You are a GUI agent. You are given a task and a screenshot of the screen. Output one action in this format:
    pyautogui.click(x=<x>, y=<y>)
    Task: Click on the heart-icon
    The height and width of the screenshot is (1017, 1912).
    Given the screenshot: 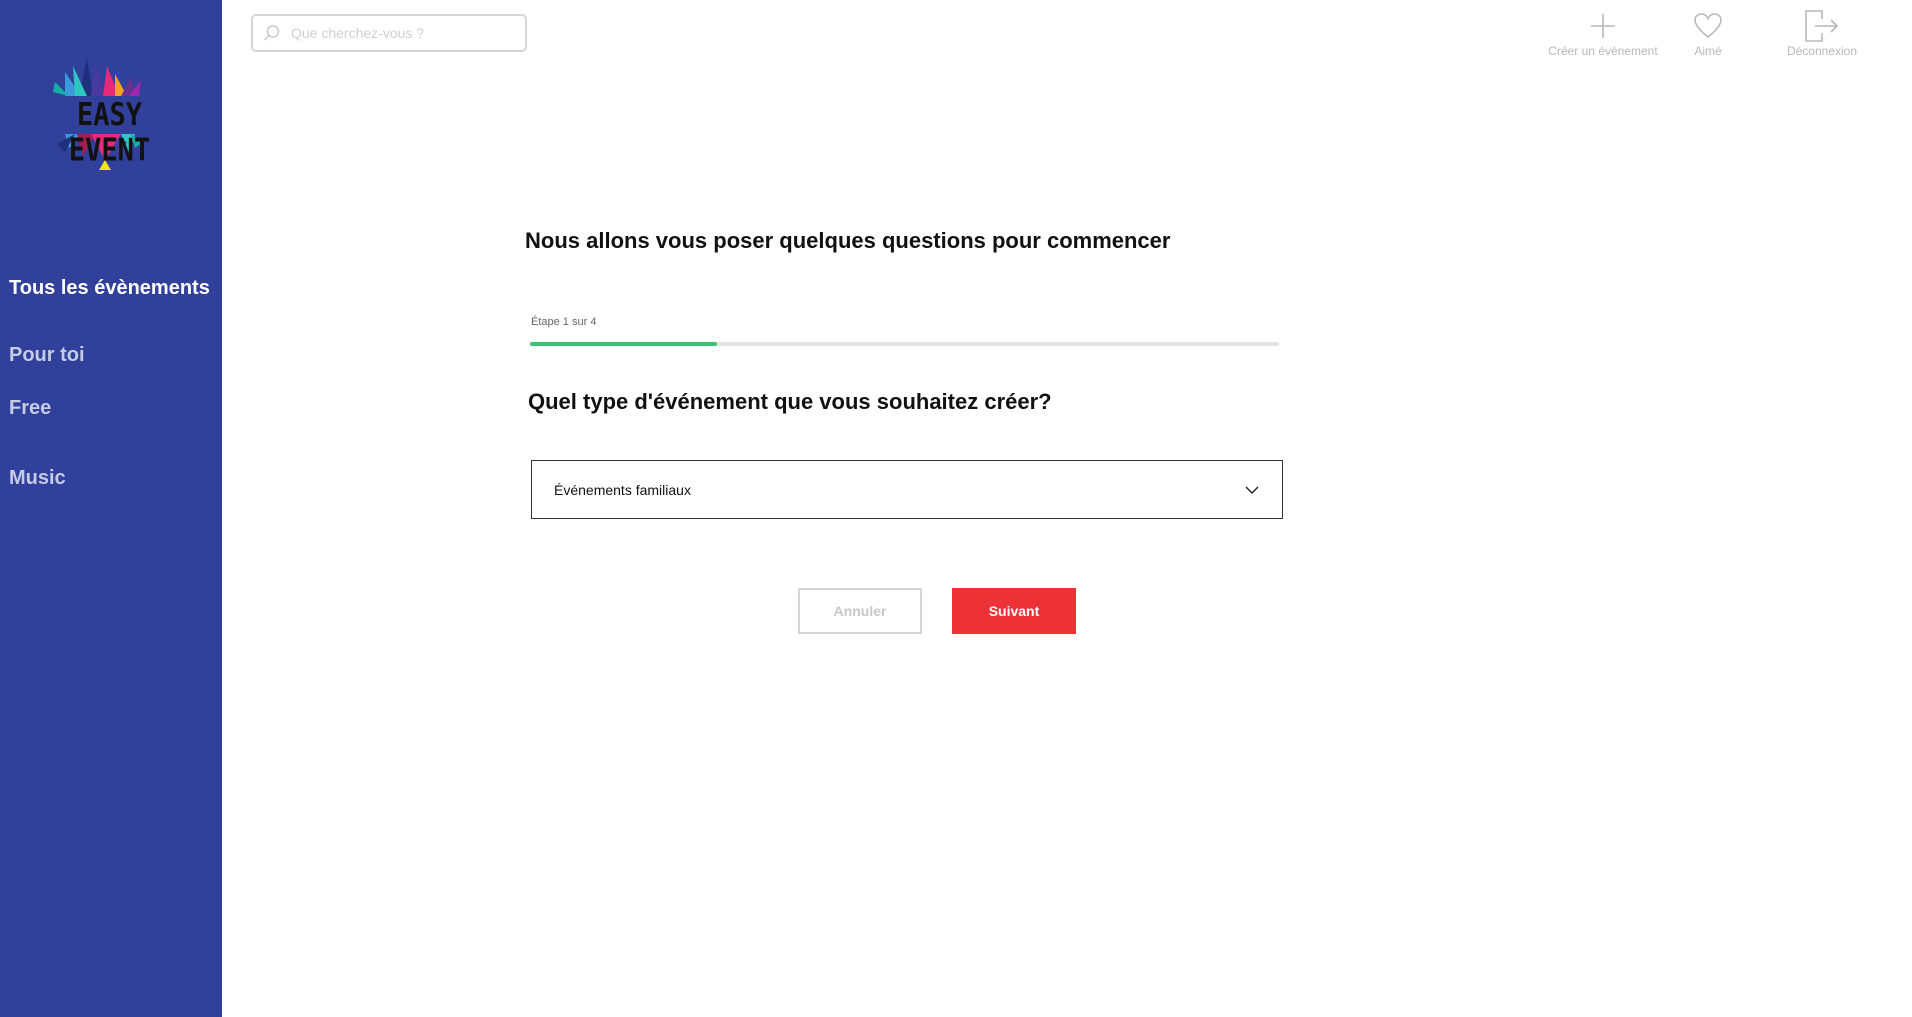 What is the action you would take?
    pyautogui.click(x=1708, y=26)
    